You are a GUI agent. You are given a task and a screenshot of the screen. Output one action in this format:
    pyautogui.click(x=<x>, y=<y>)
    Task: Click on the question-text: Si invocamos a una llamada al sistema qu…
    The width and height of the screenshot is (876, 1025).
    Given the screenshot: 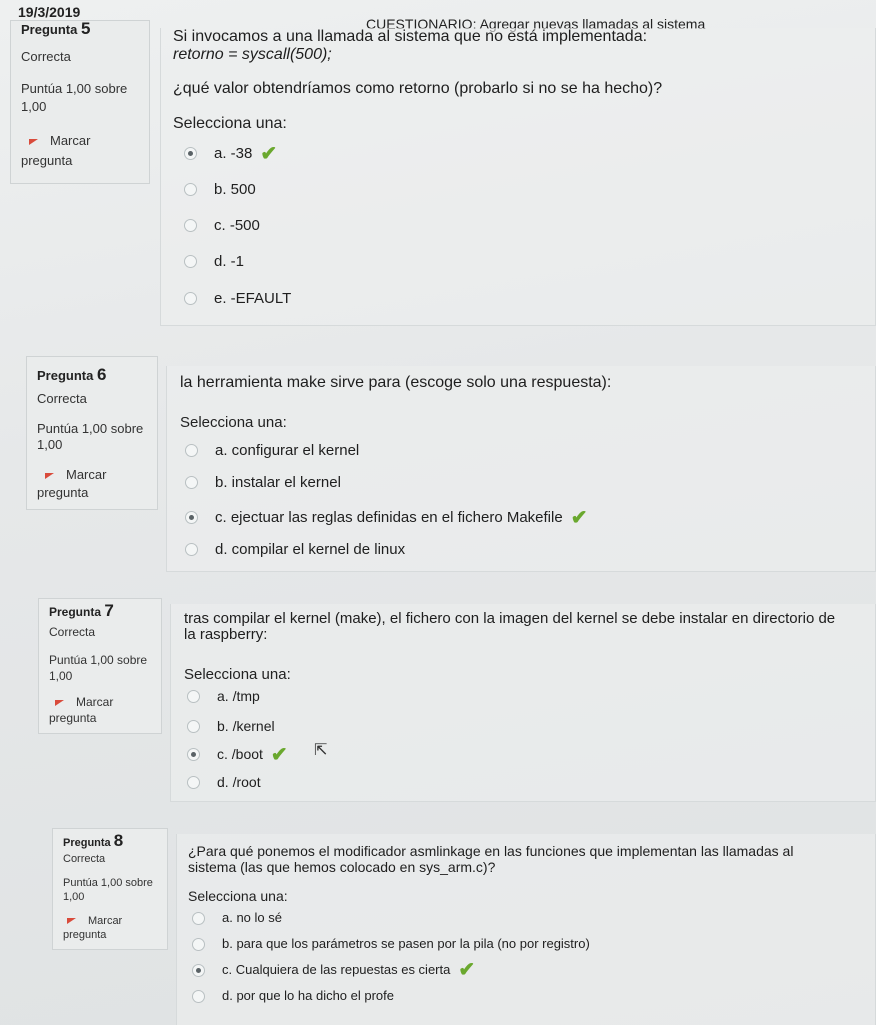 What is the action you would take?
    pyautogui.click(x=410, y=36)
    